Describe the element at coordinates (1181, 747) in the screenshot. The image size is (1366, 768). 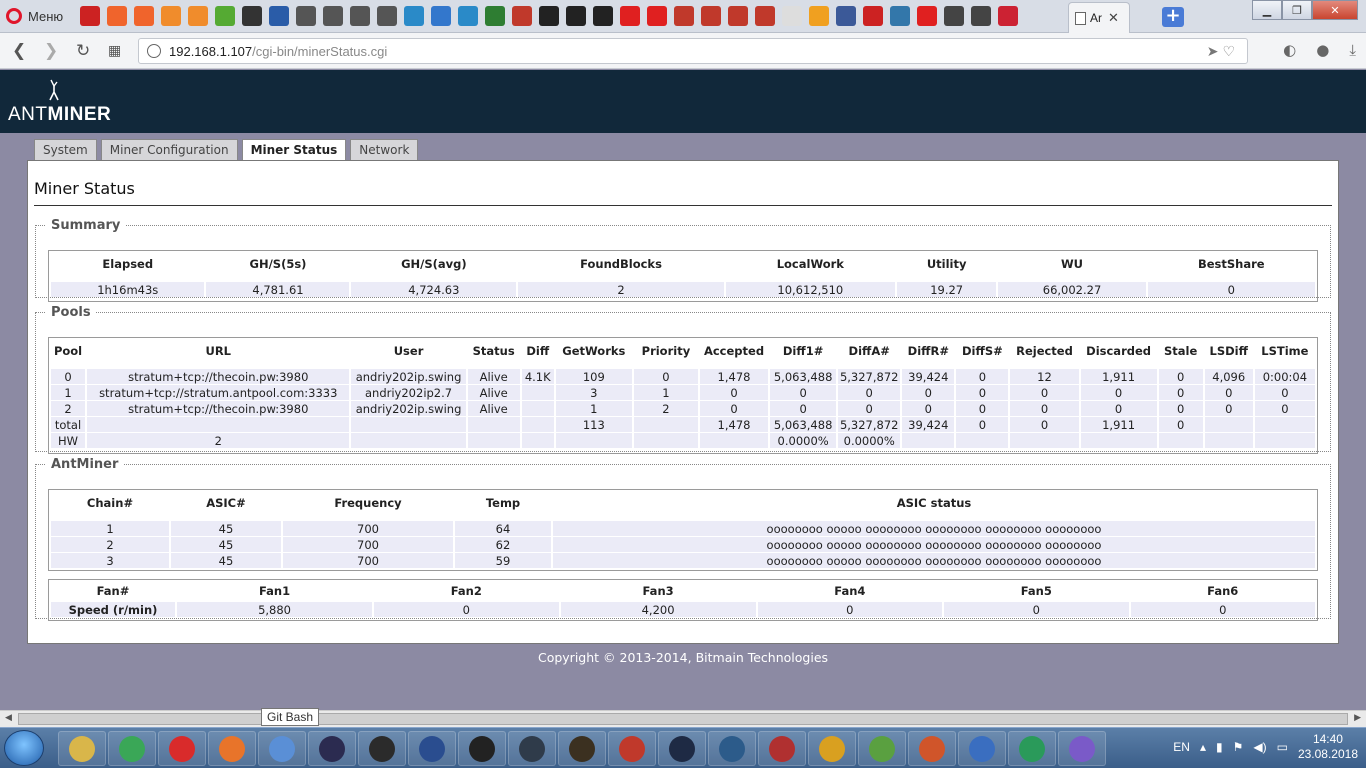
I see `language-indicator: EN` at that location.